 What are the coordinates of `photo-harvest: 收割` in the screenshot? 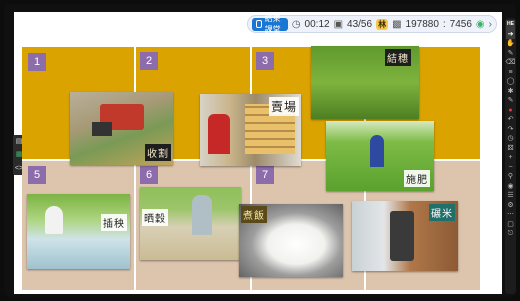 It's located at (121, 128).